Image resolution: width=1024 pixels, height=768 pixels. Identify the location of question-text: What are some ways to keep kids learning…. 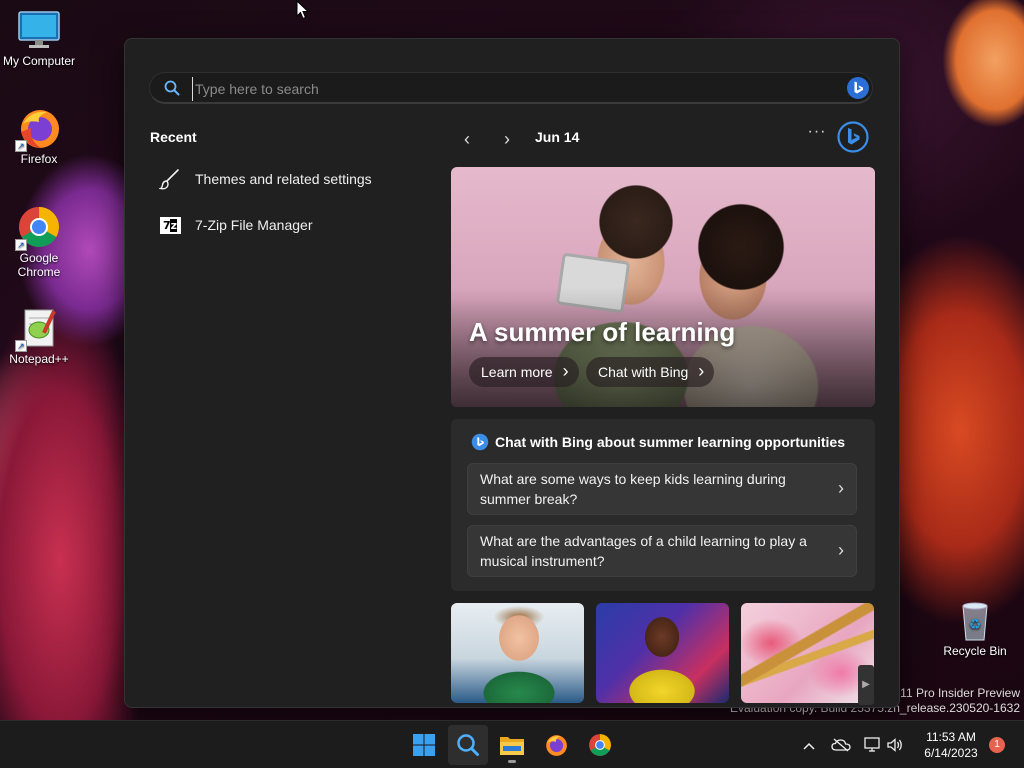
(633, 489).